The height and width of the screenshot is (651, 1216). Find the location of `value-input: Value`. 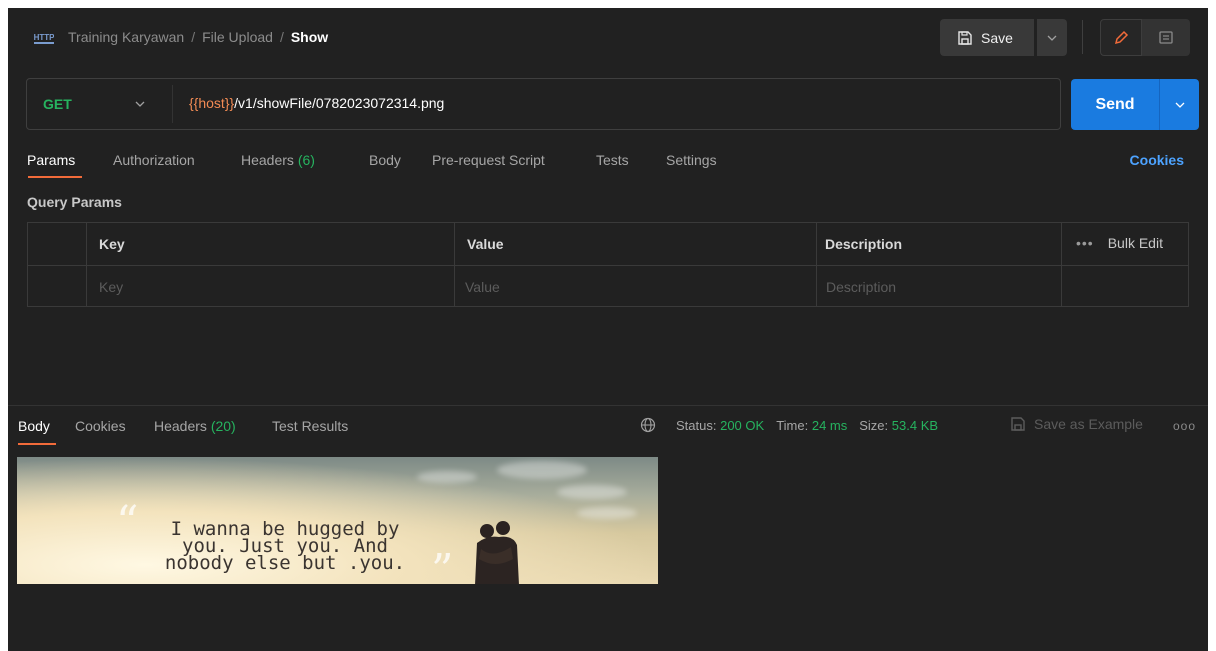

value-input: Value is located at coordinates (482, 287).